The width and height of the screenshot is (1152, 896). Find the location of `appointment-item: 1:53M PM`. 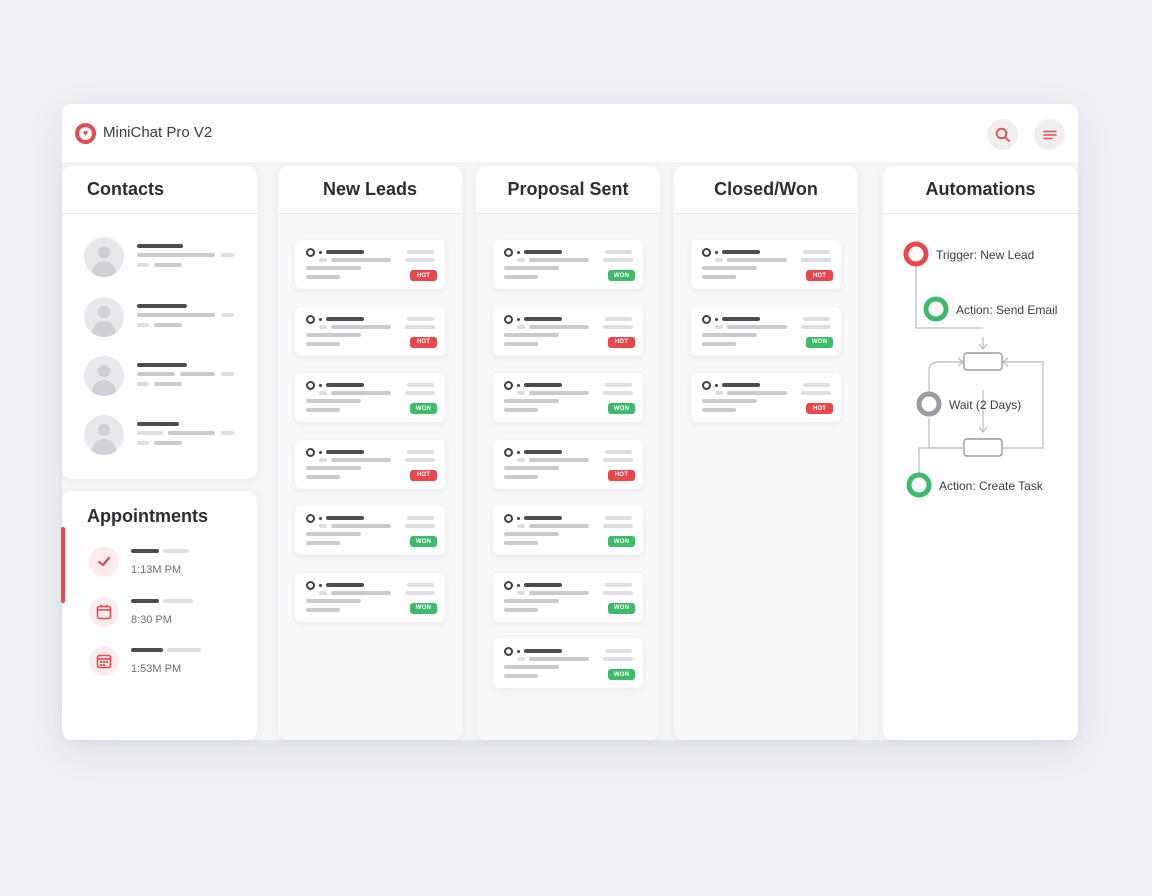

appointment-item: 1:53M PM is located at coordinates (164, 663).